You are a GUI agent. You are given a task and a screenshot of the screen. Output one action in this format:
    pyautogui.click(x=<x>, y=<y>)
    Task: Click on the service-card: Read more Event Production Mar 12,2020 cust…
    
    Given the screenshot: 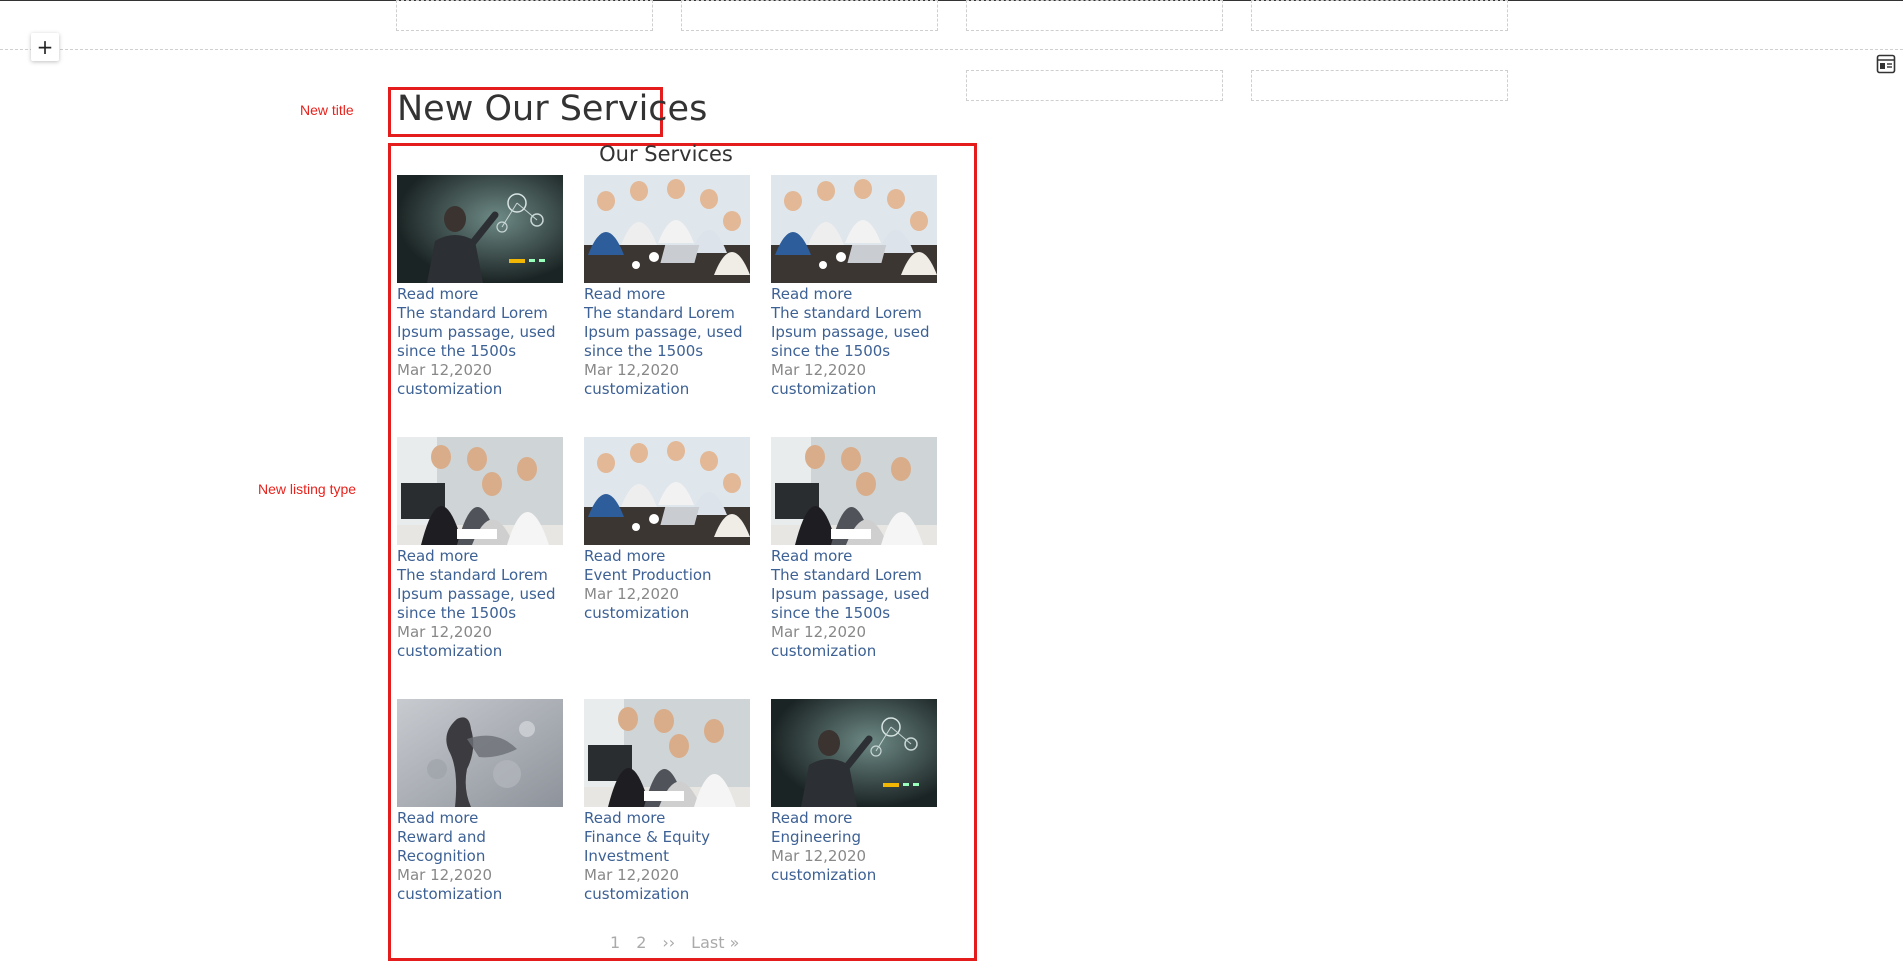 What is the action you would take?
    pyautogui.click(x=667, y=568)
    